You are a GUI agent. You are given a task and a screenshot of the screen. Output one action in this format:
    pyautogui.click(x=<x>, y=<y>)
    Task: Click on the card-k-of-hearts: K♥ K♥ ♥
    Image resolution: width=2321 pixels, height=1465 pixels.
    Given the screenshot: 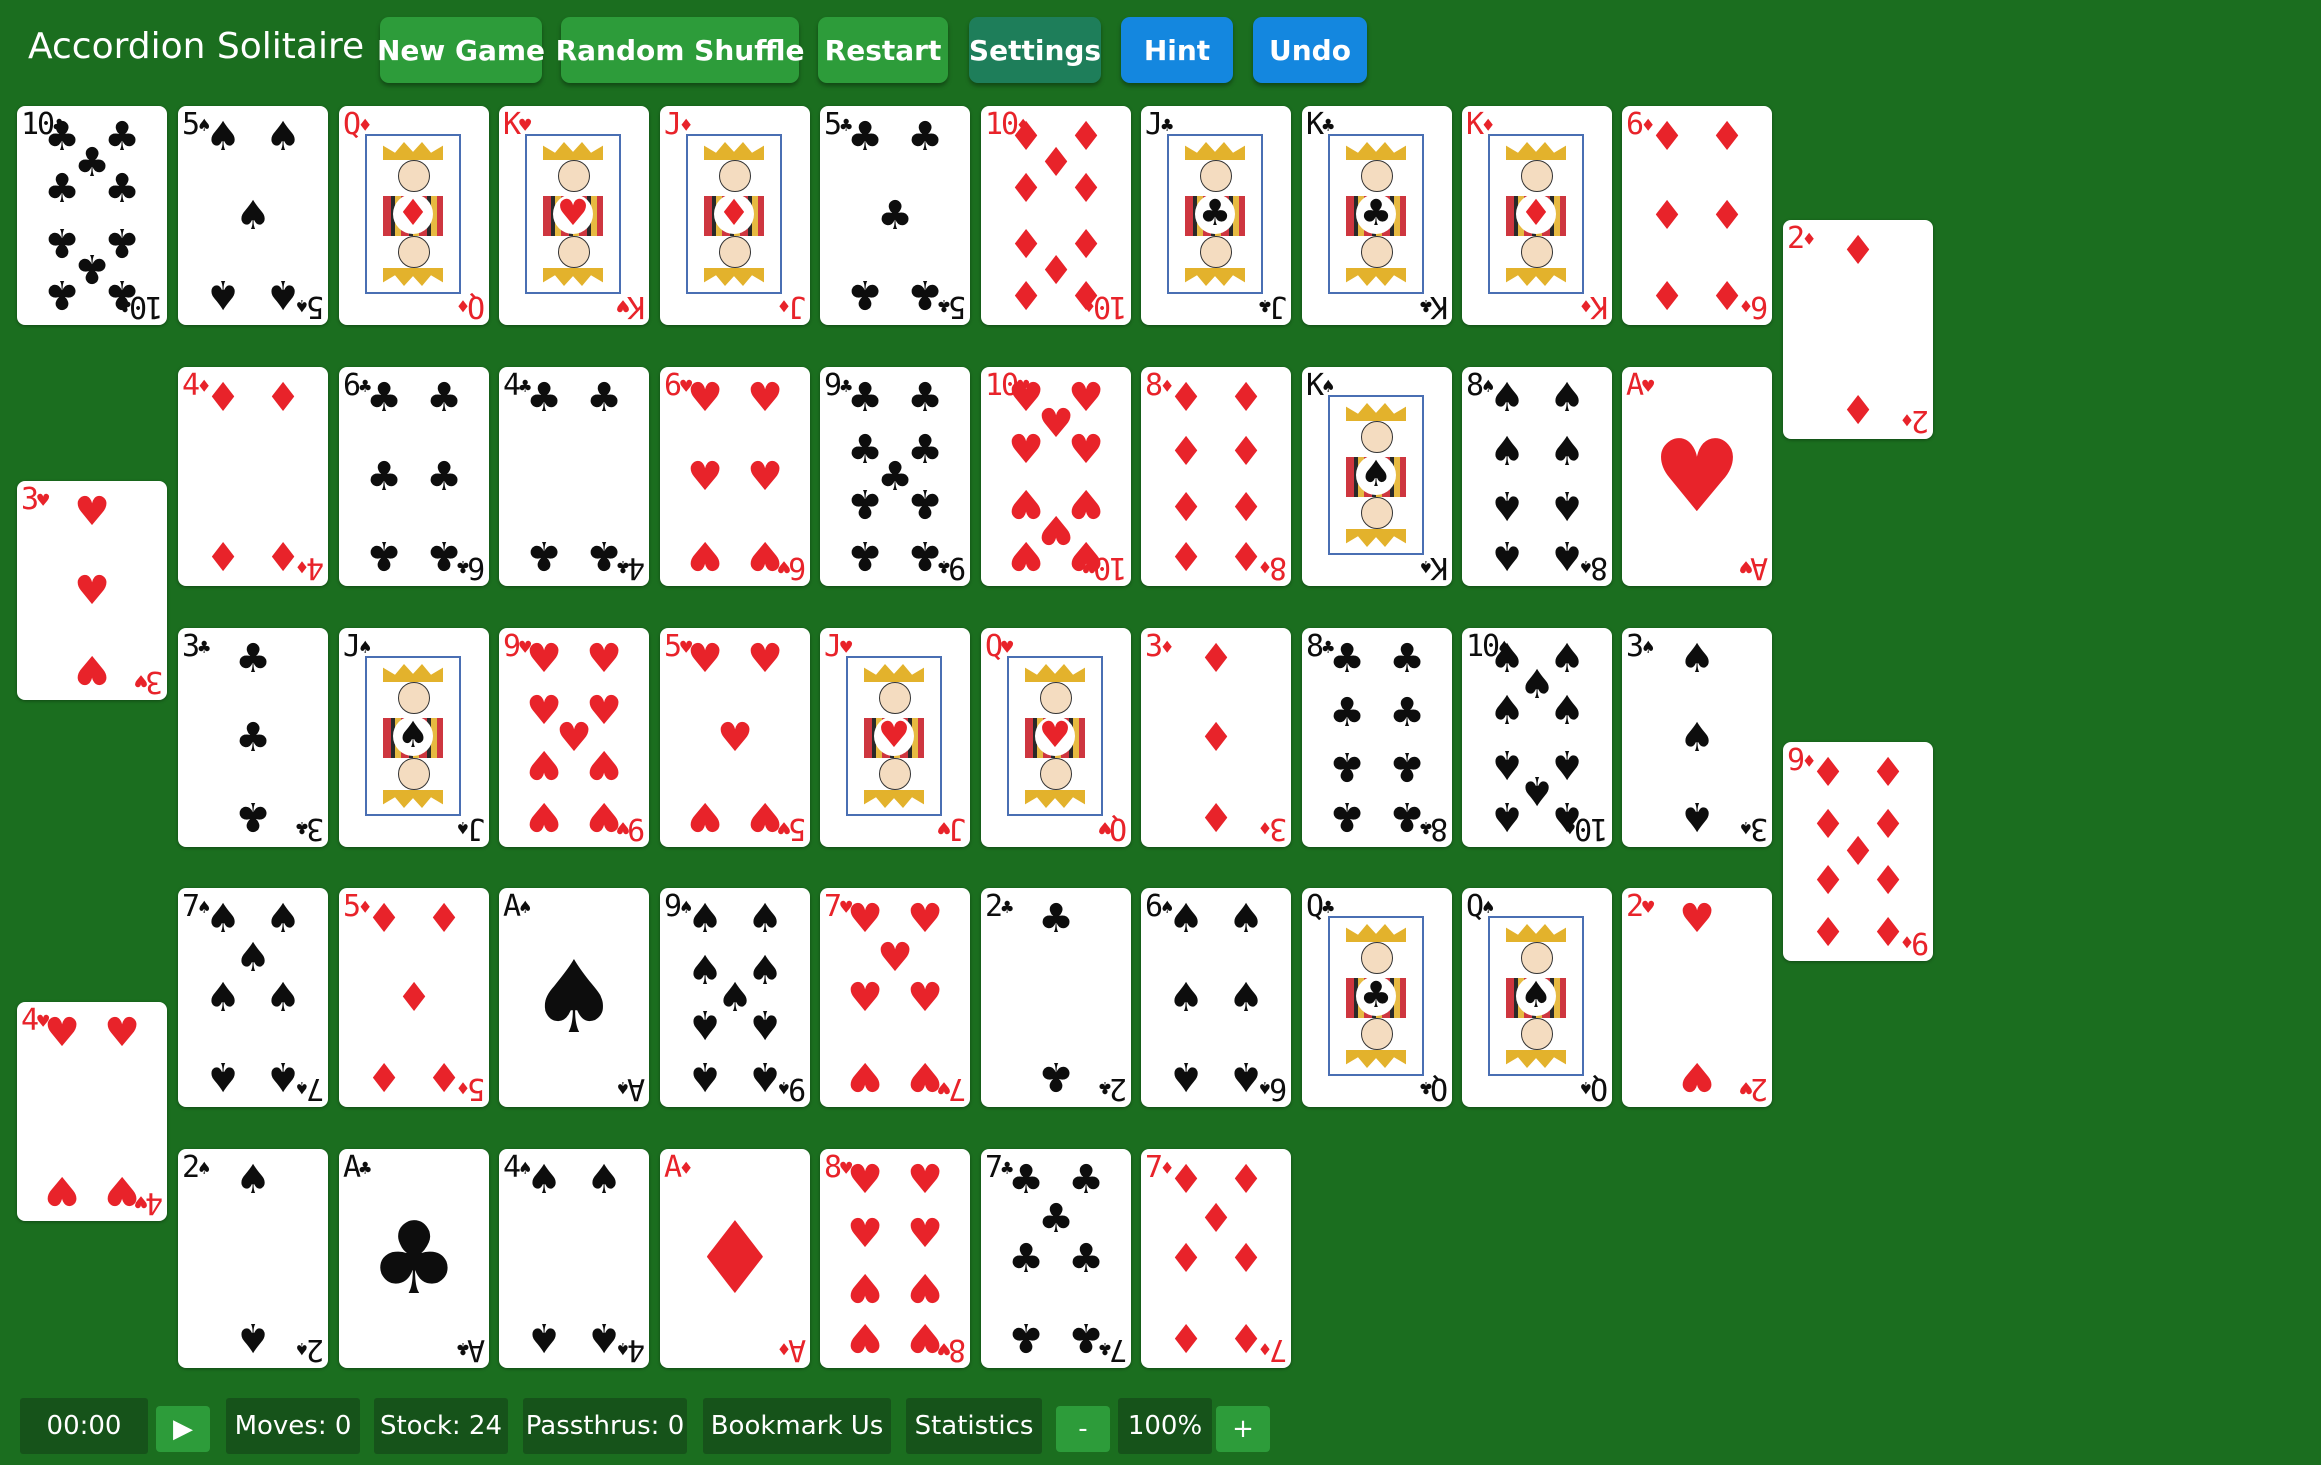 What is the action you would take?
    pyautogui.click(x=574, y=215)
    